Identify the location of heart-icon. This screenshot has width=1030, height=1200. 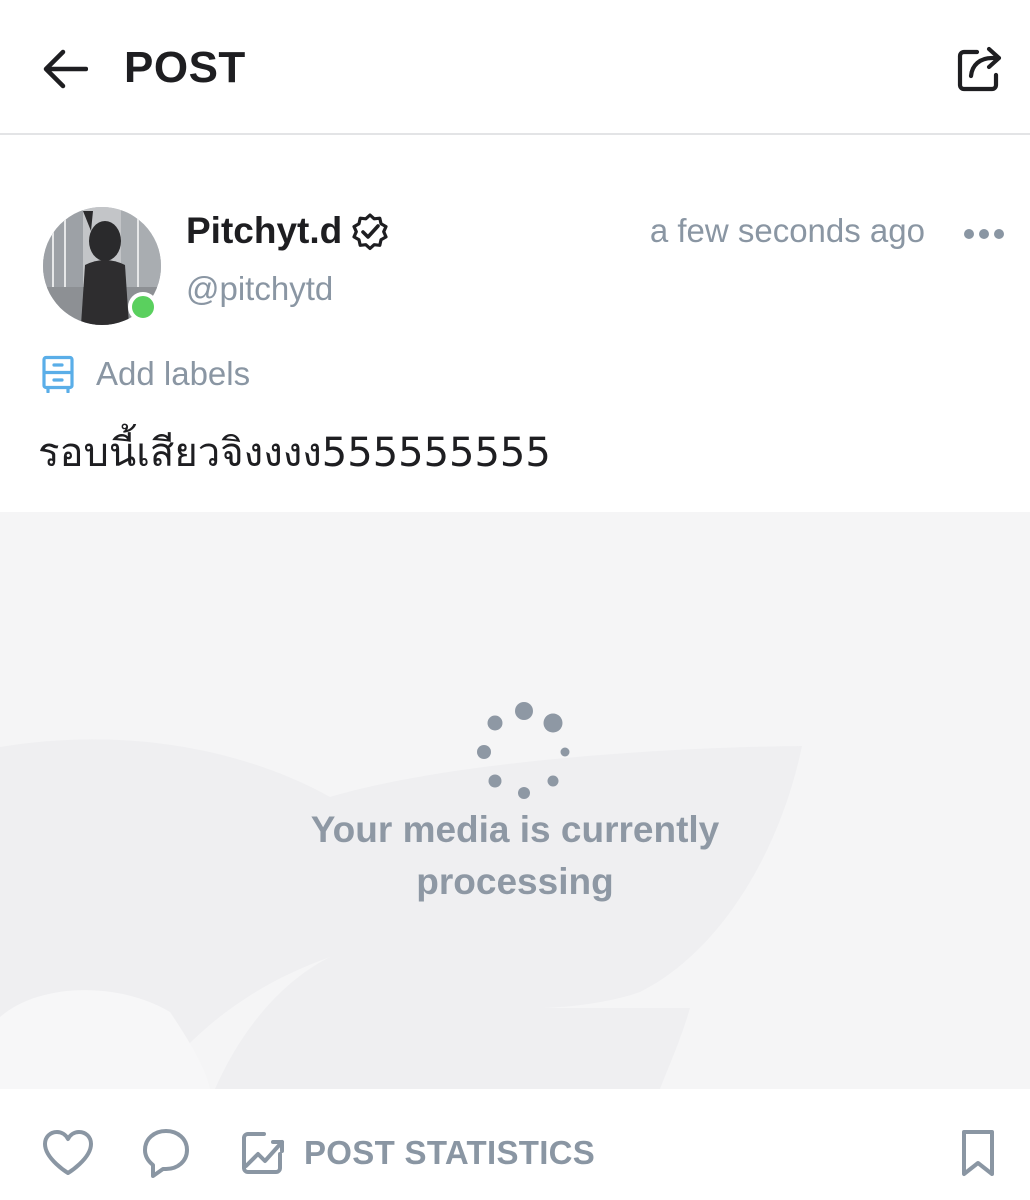
(68, 1152).